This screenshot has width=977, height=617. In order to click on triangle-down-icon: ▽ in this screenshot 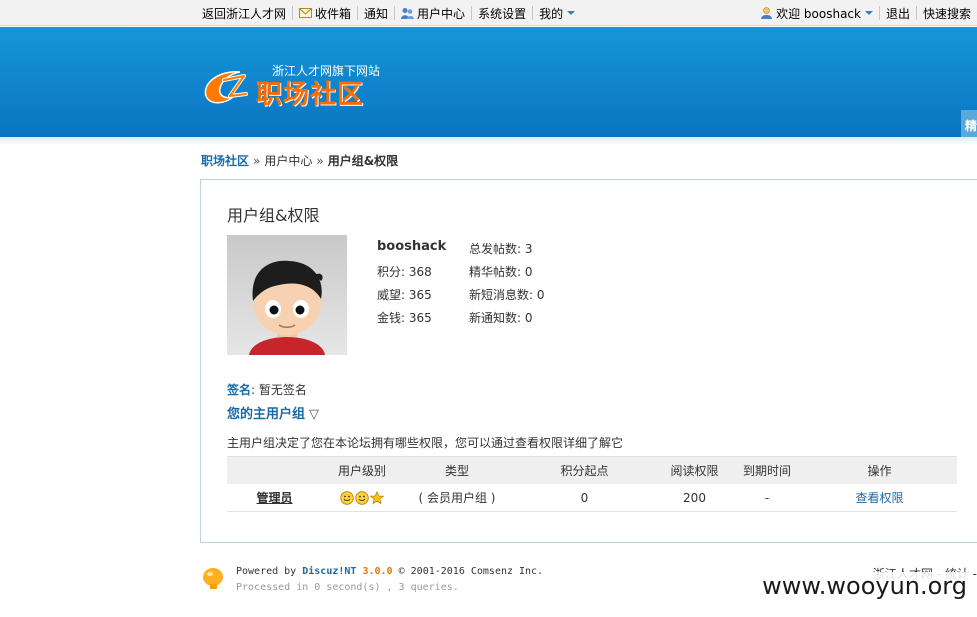, I will do `click(314, 414)`.